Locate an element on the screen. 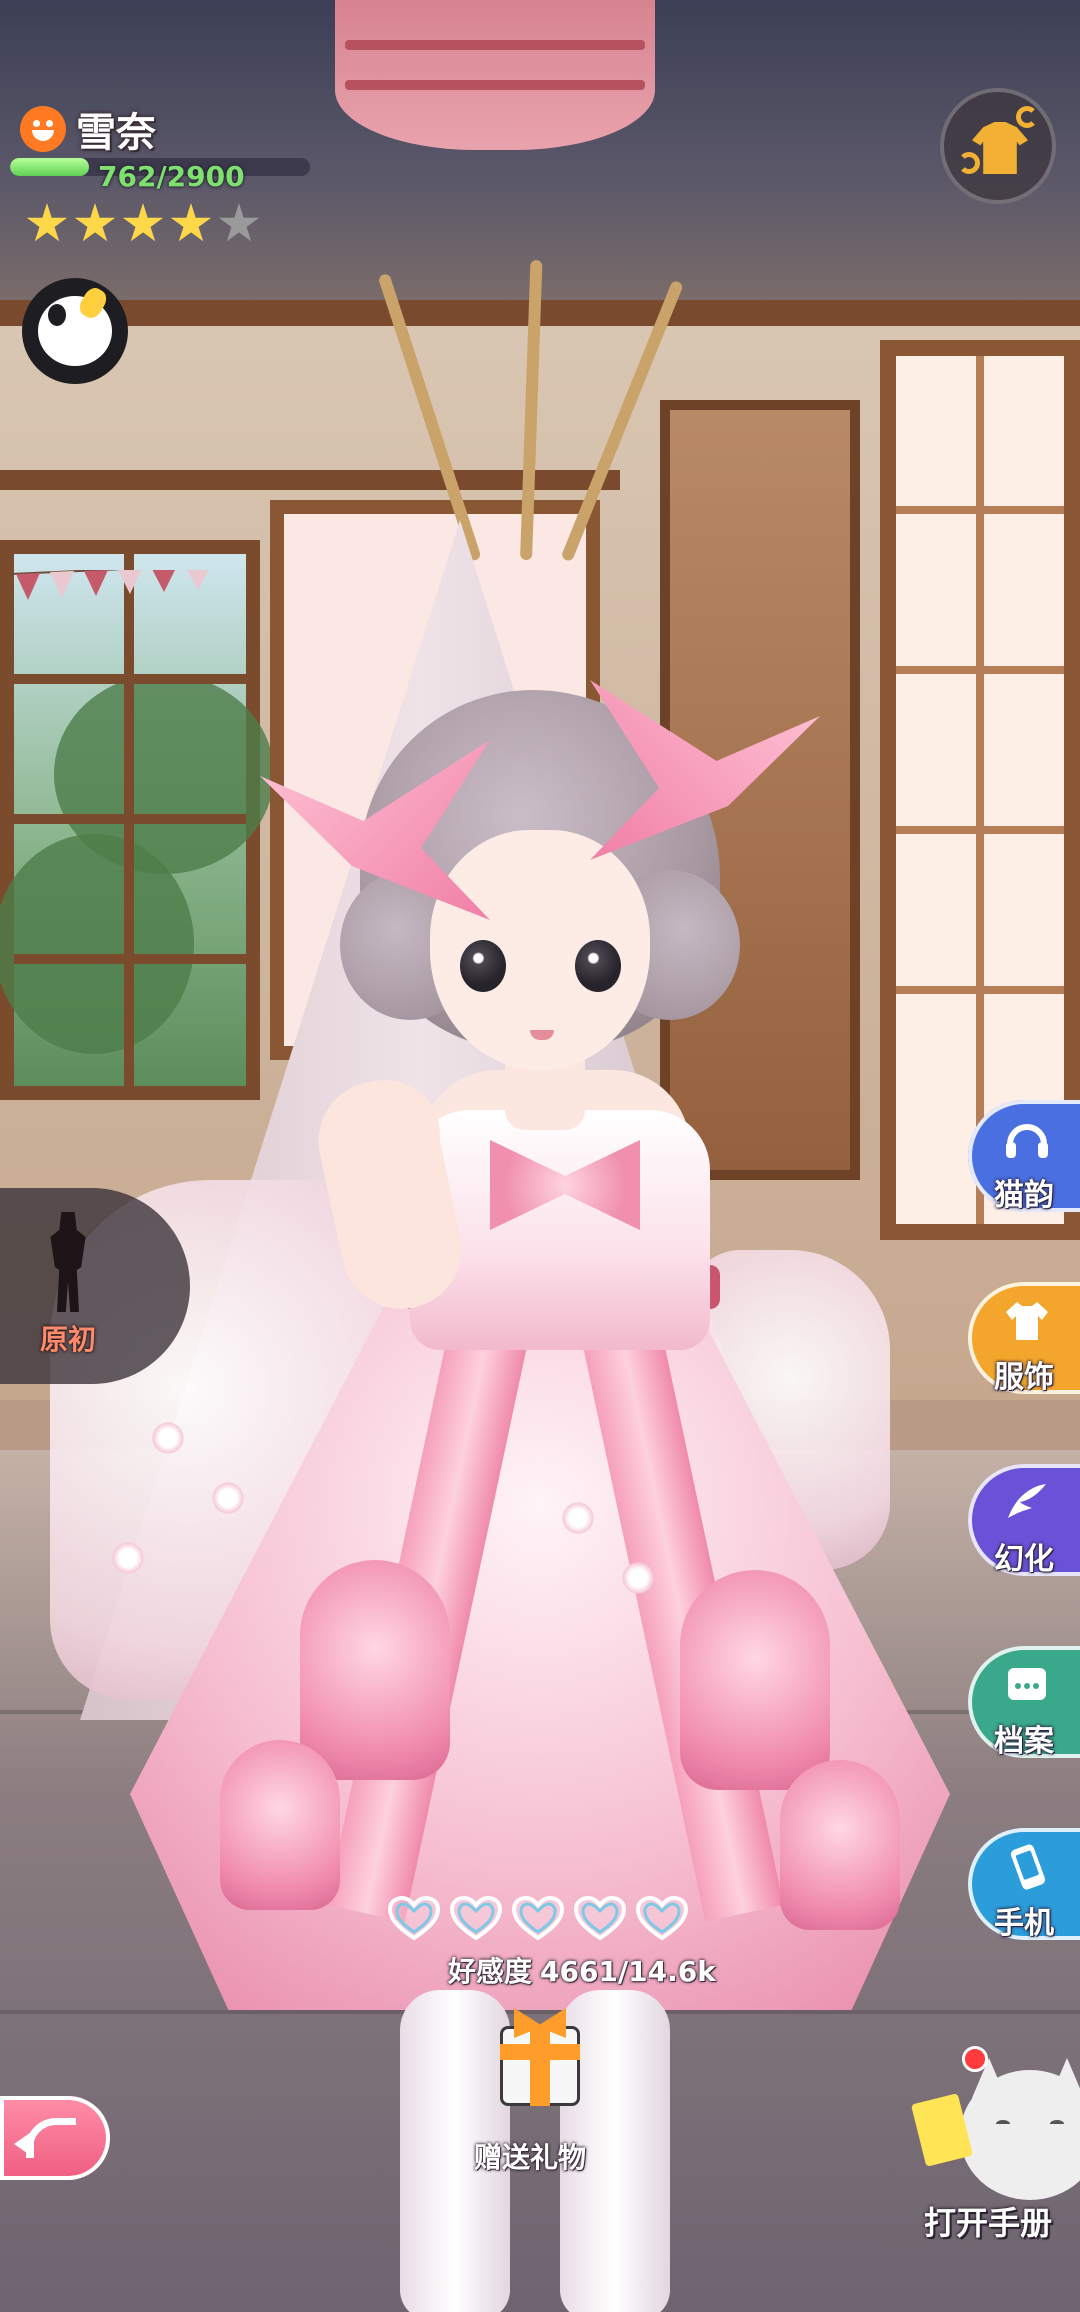  side-menu-label: 猫韵 is located at coordinates (1024, 1195).